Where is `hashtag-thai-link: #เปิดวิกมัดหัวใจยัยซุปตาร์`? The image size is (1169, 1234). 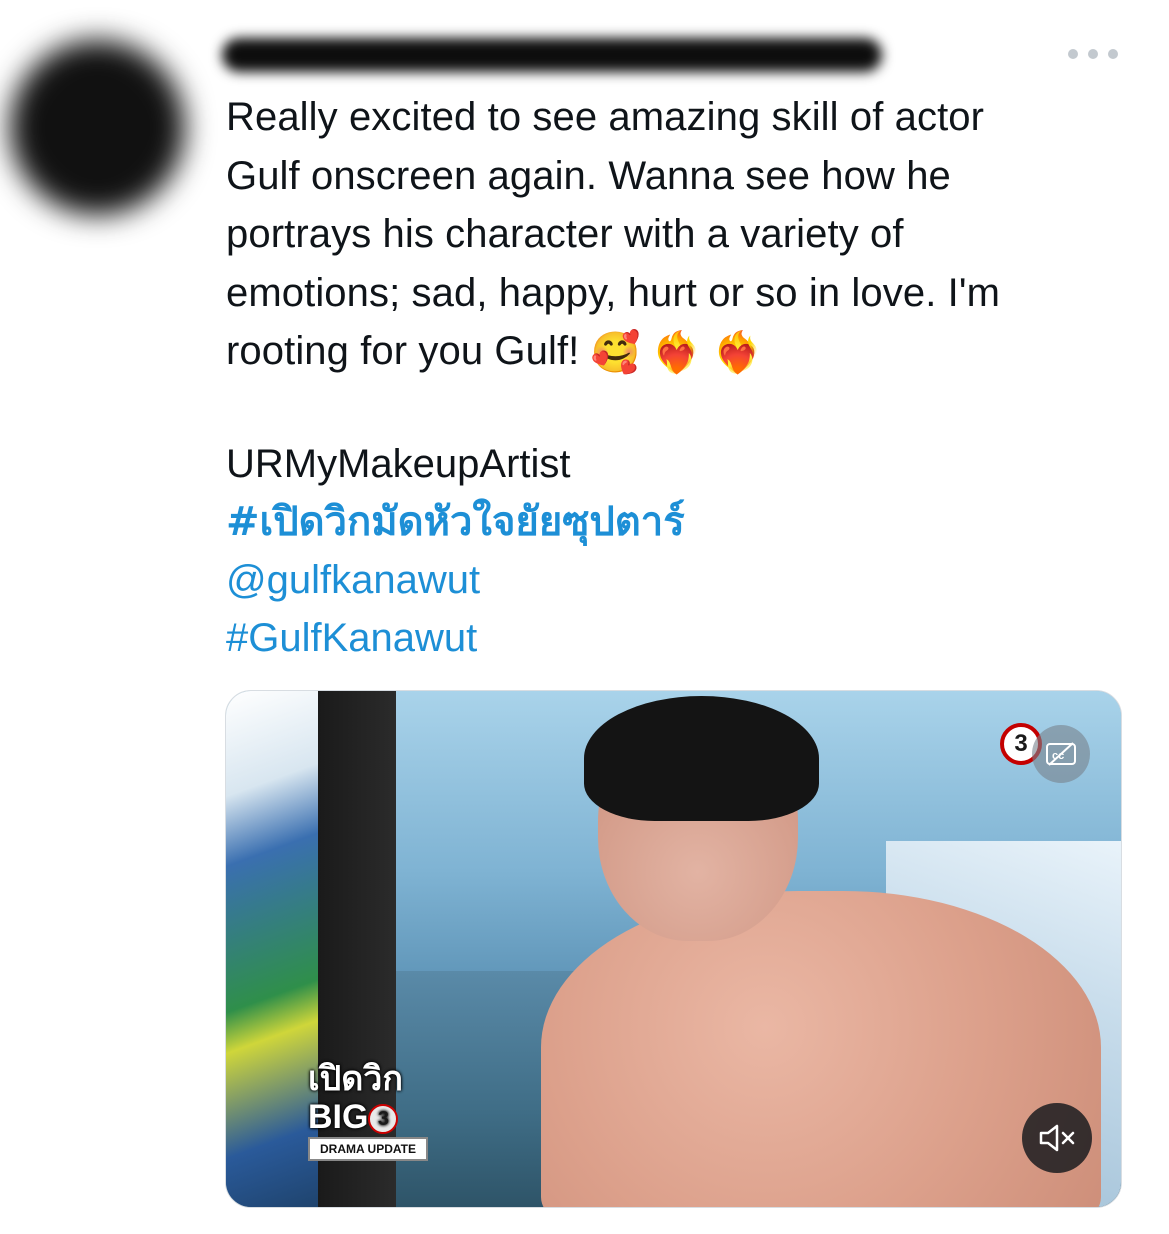 hashtag-thai-link: #เปิดวิกมัดหัวใจยัยซุปตาร์ is located at coordinates (455, 522).